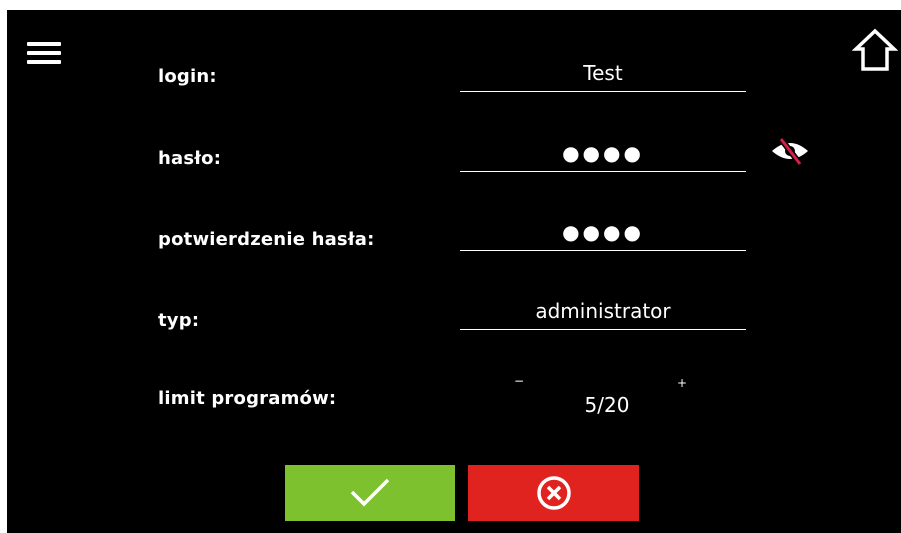 This screenshot has height=533, width=901. I want to click on type-field: administrator, so click(603, 310).